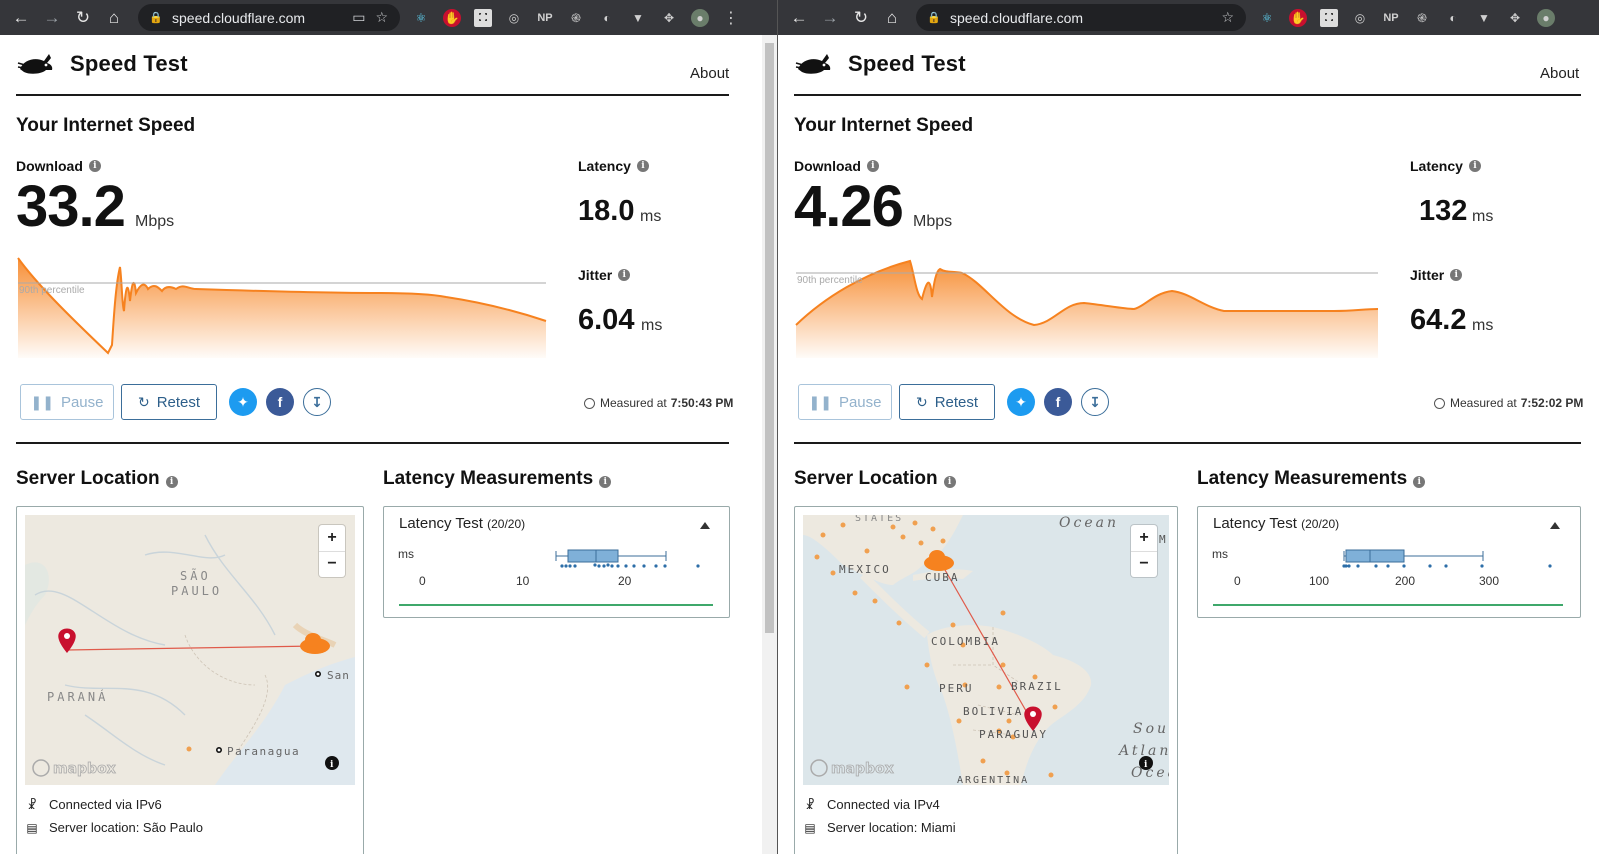 Image resolution: width=1599 pixels, height=854 pixels. I want to click on map-label: Sou, so click(1151, 729).